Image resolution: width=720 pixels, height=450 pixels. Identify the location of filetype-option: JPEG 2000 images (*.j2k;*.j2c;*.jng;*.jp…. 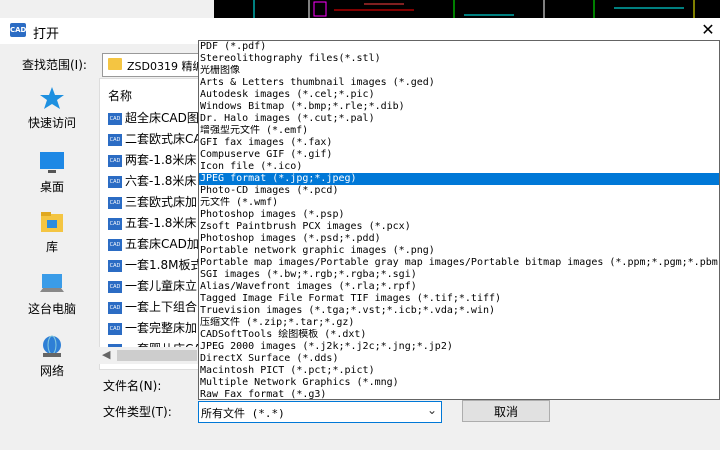
(459, 347).